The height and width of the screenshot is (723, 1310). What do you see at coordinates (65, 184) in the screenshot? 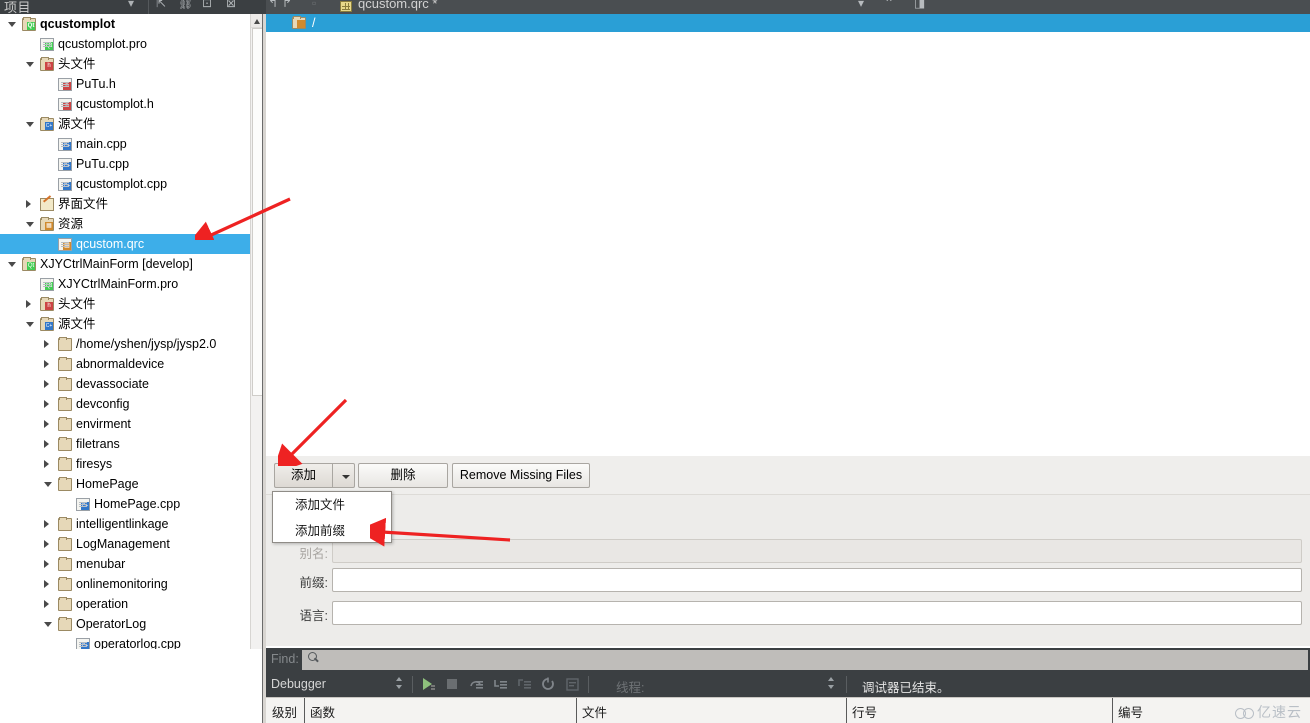
I see `file-cpp-icon: C+` at bounding box center [65, 184].